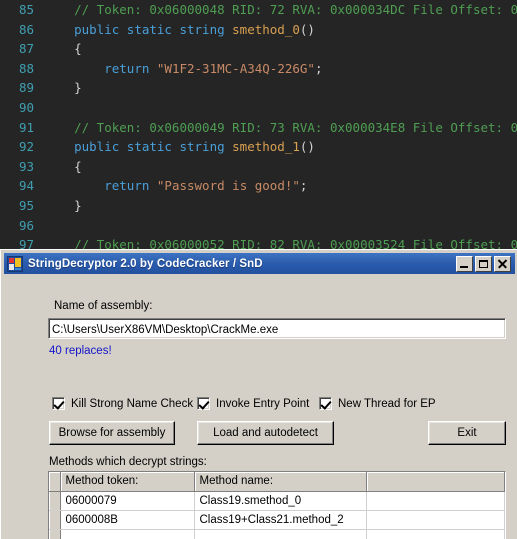  What do you see at coordinates (26, 166) in the screenshot?
I see `line-number: 93` at bounding box center [26, 166].